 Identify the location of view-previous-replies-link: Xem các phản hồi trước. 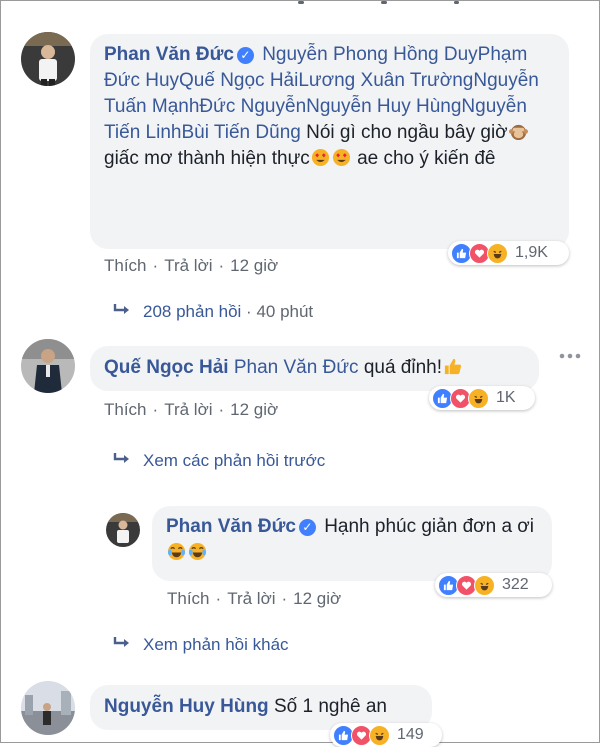
(219, 461).